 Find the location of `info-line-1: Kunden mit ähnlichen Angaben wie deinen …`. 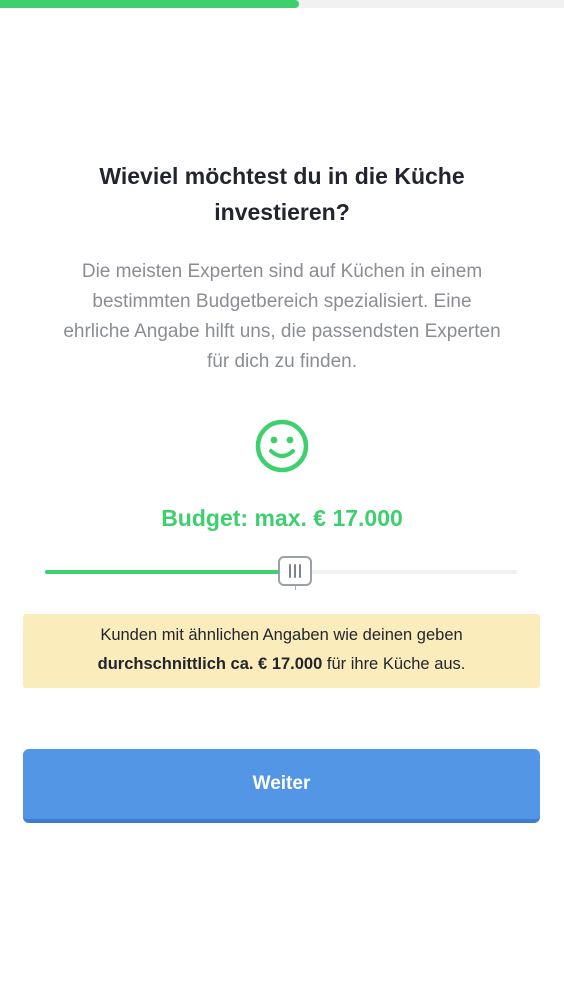

info-line-1: Kunden mit ähnlichen Angaben wie deinen … is located at coordinates (281, 635).